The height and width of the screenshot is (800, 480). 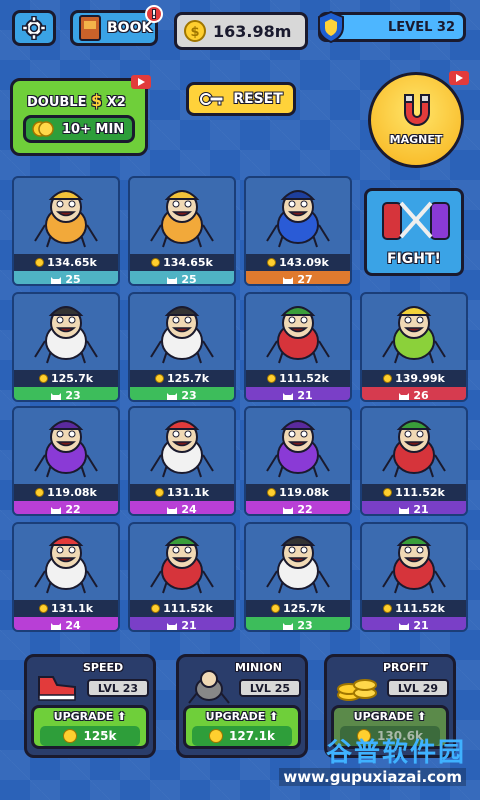 I want to click on book-icon, so click(x=90, y=28).